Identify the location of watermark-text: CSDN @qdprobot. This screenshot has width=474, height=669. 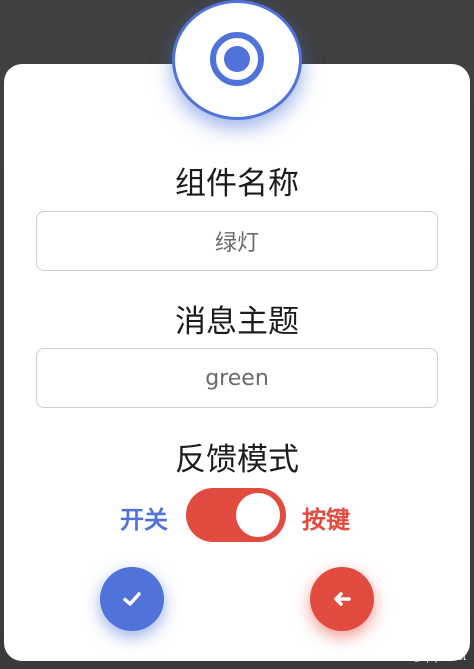
(421, 657).